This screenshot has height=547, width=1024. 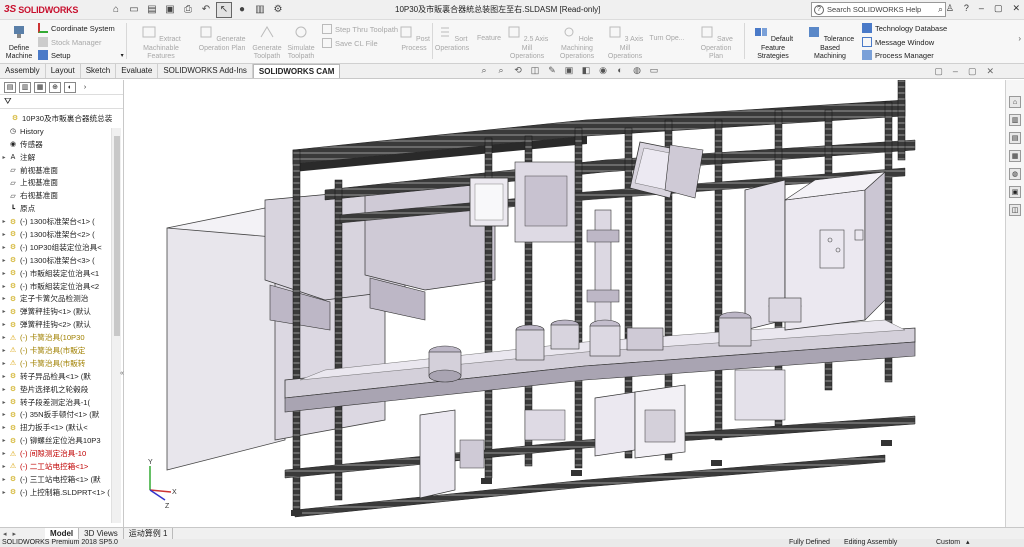 What do you see at coordinates (830, 43) in the screenshot?
I see `tolerance-based-machining-button: Tolerance Based Machining` at bounding box center [830, 43].